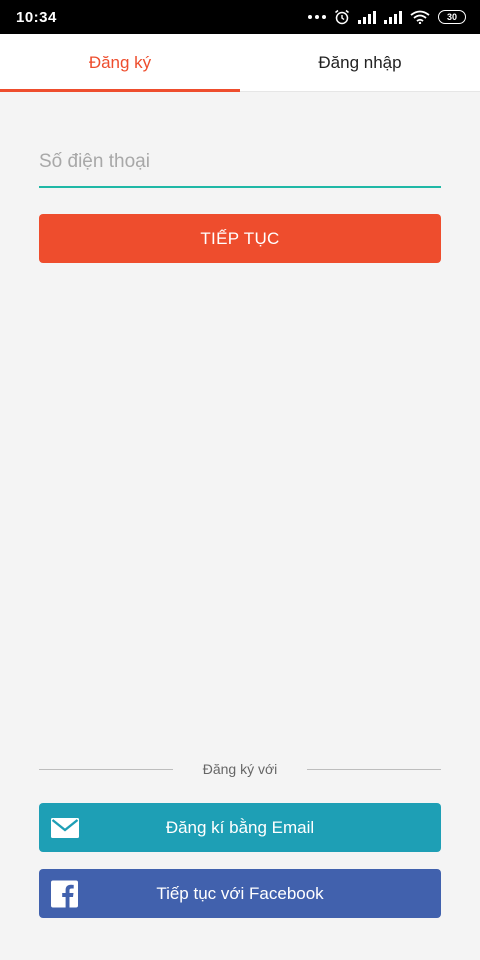  I want to click on facebook-icon, so click(64, 893).